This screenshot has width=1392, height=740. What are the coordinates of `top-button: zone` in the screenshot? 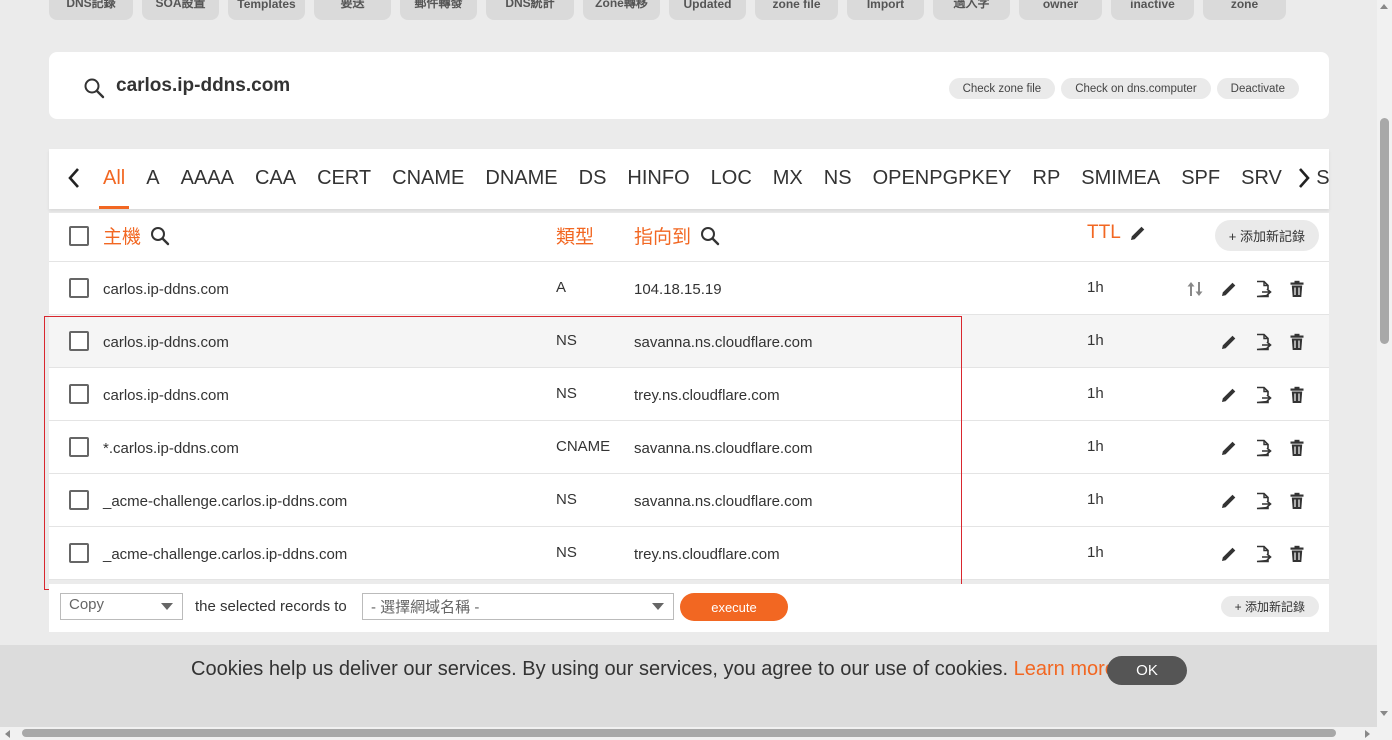 It's located at (1244, 10).